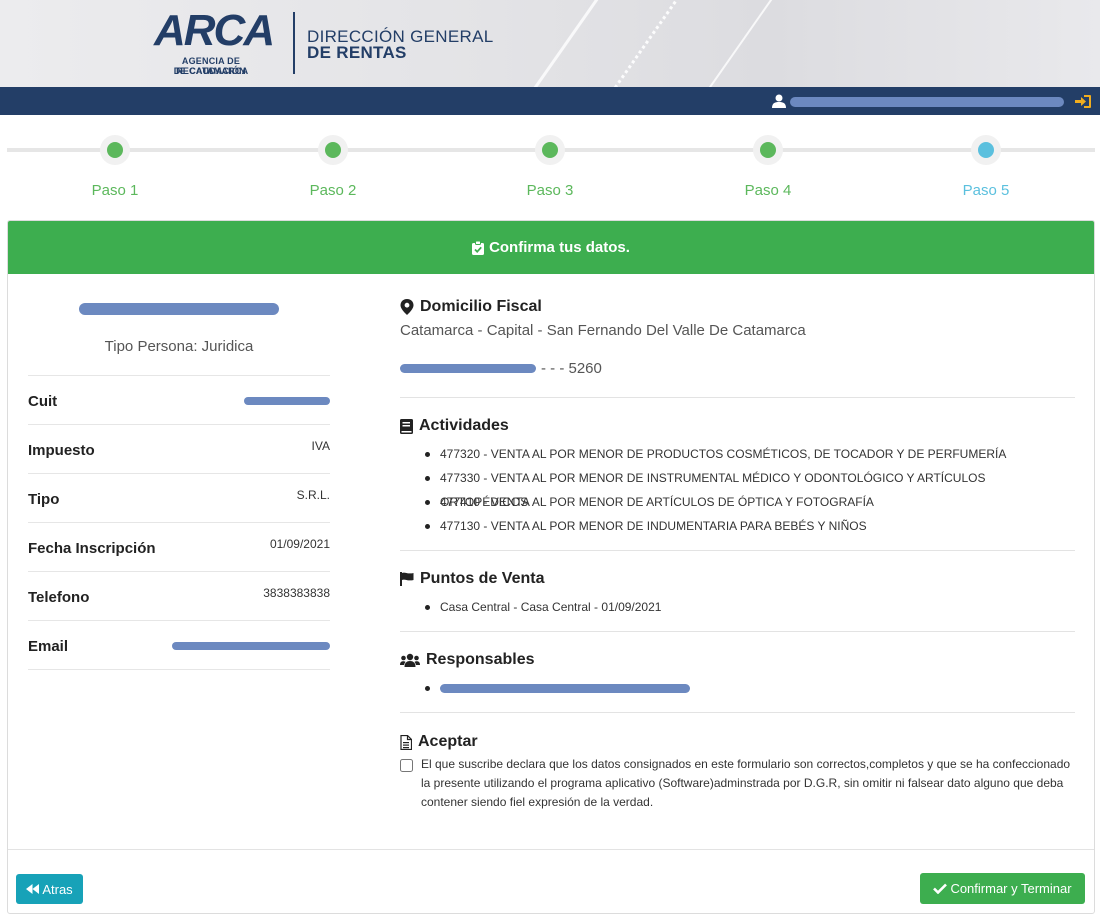 The width and height of the screenshot is (1100, 919). I want to click on step-4-marker, so click(768, 150).